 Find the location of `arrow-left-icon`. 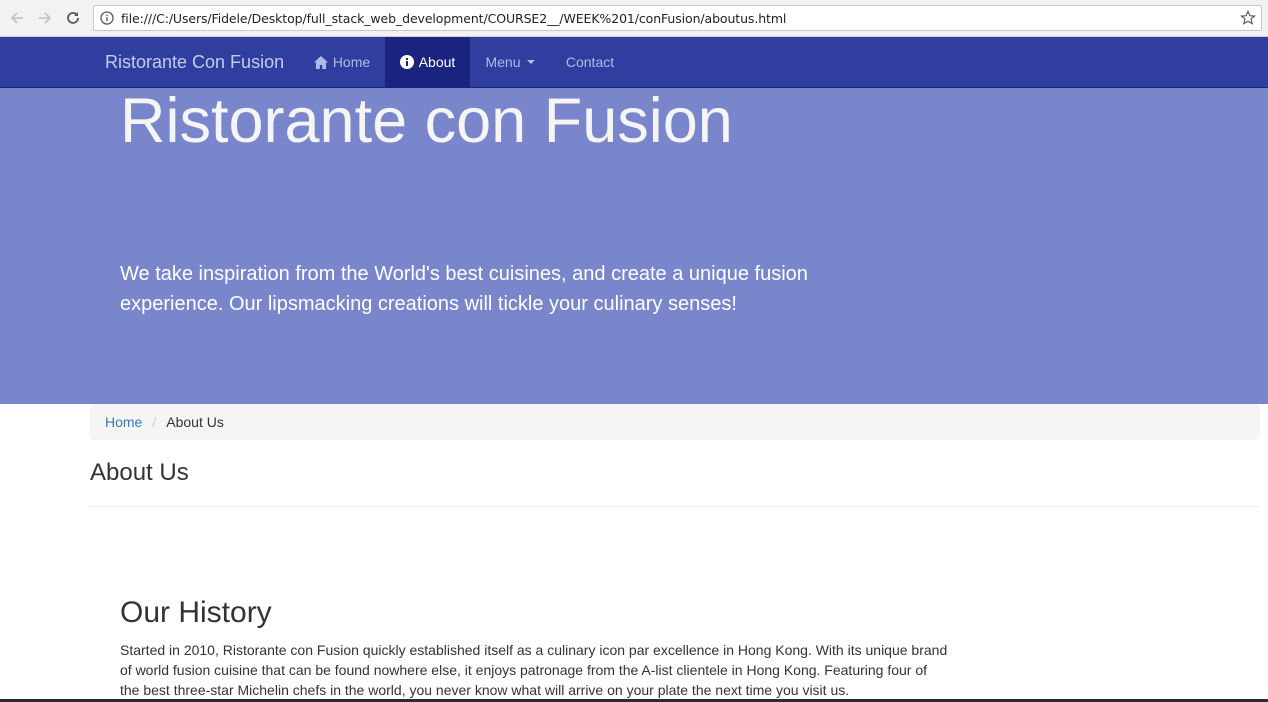

arrow-left-icon is located at coordinates (16, 18).